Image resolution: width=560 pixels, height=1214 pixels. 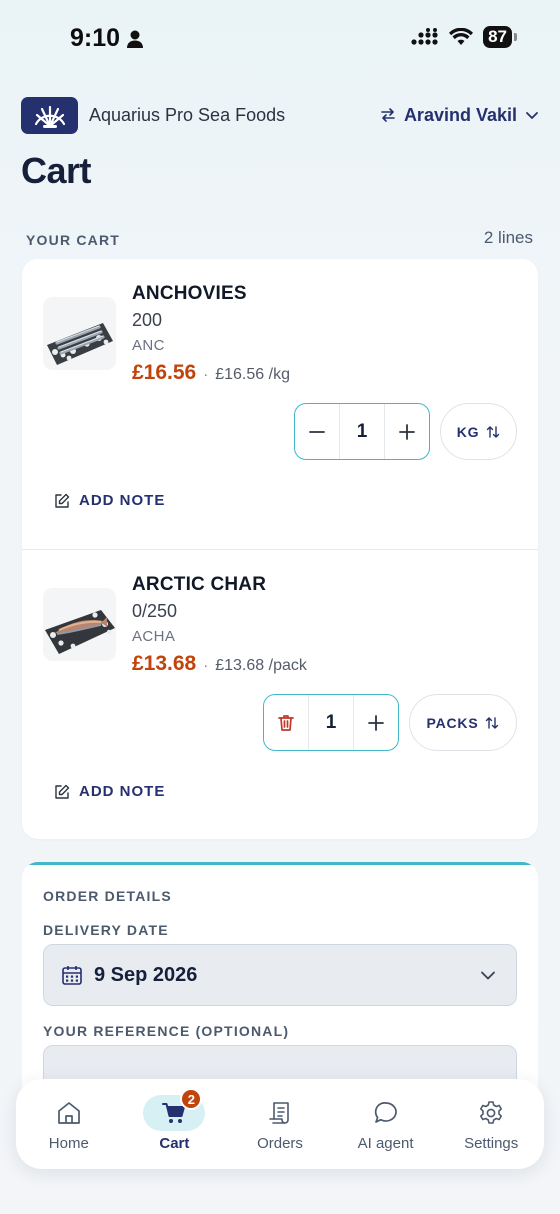 I want to click on nav-cart: 2 Cart, so click(x=175, y=1124).